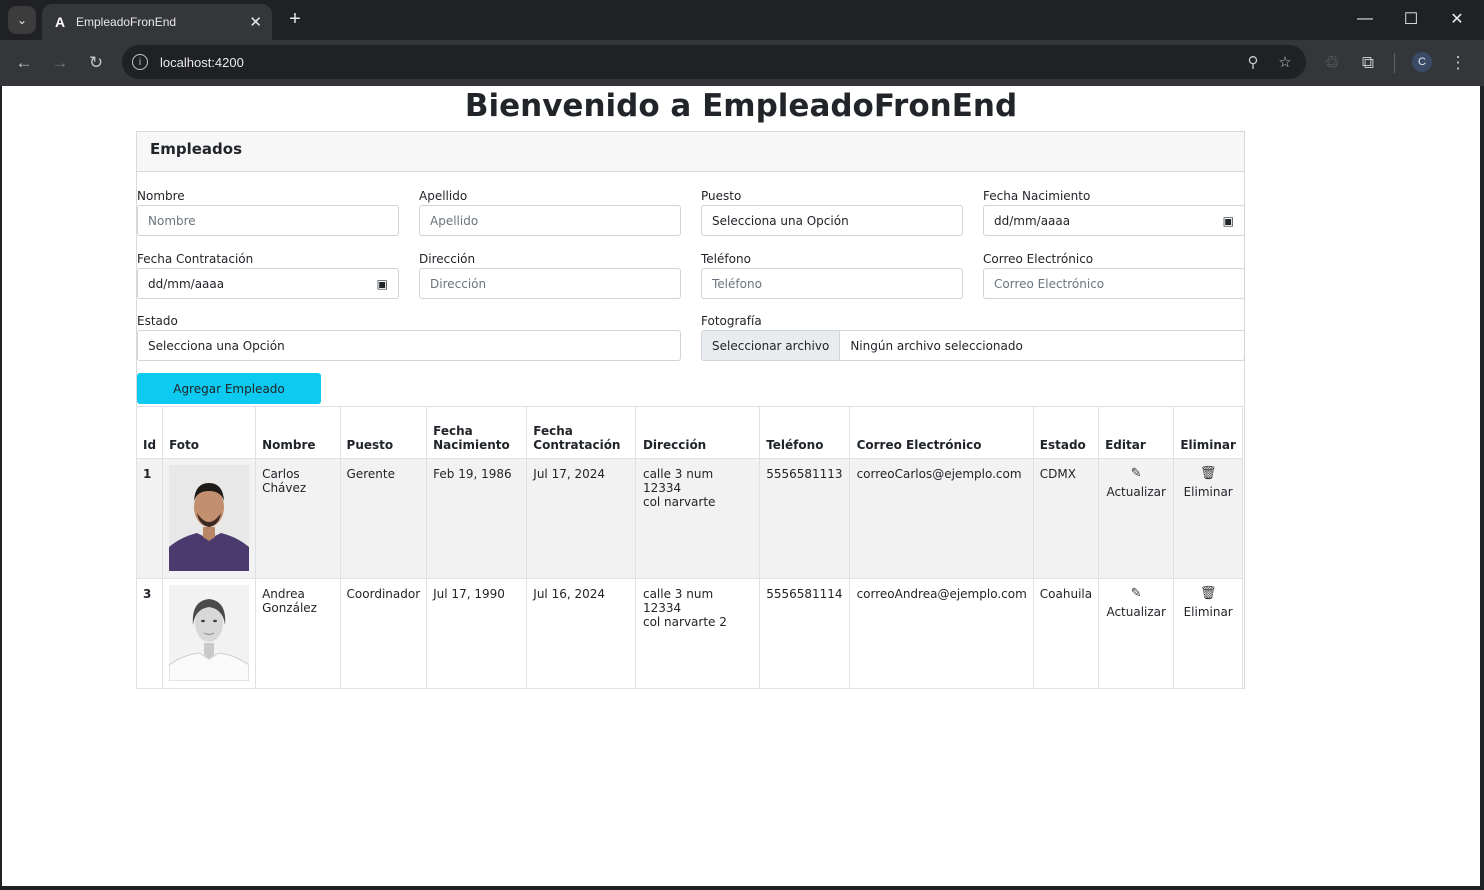  I want to click on cell-fecha-nacimiento: Jul 17, 1990, so click(477, 633).